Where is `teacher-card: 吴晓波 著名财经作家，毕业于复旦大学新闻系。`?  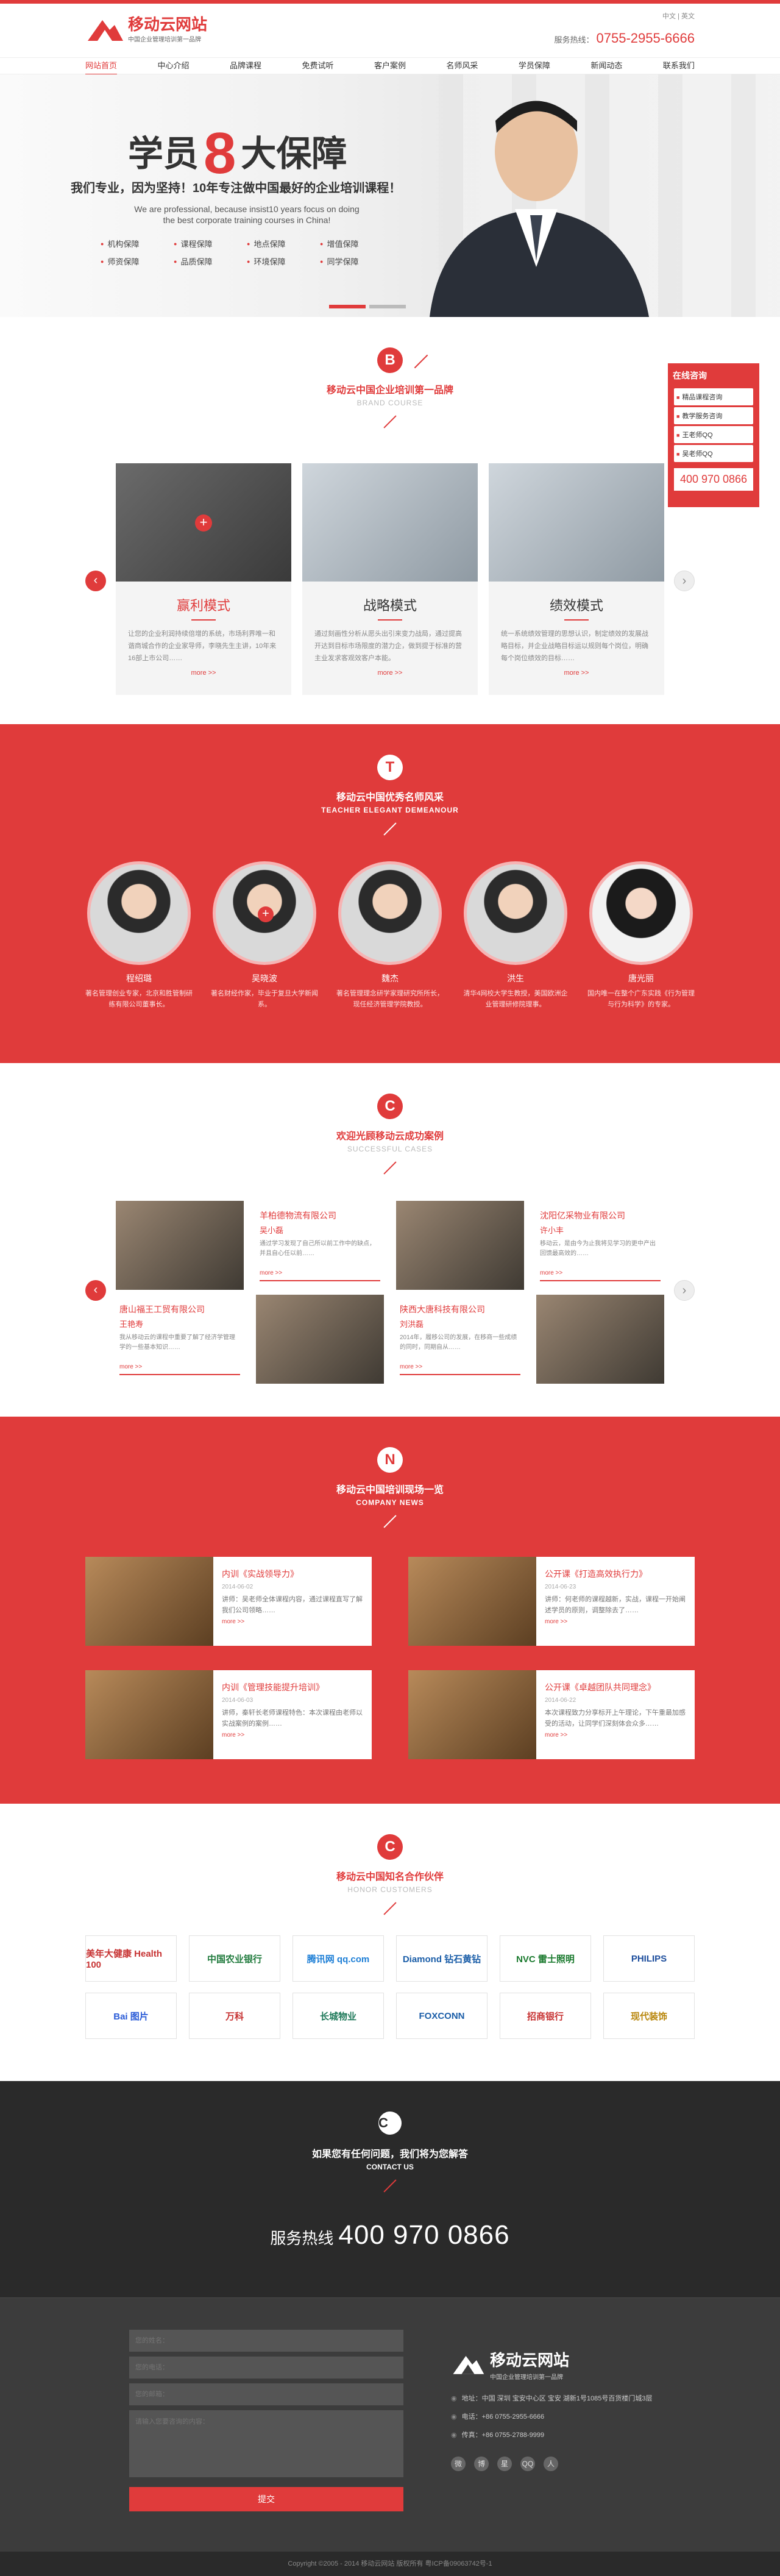 teacher-card: 吴晓波 著名财经作家，毕业于复旦大学新闻系。 is located at coordinates (264, 935).